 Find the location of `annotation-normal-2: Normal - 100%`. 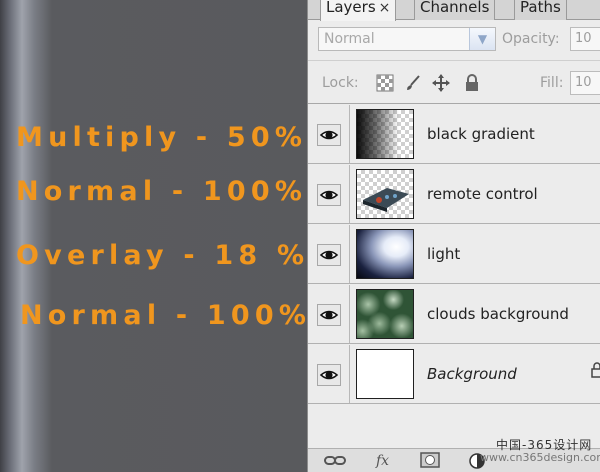

annotation-normal-2: Normal - 100% is located at coordinates (166, 315).